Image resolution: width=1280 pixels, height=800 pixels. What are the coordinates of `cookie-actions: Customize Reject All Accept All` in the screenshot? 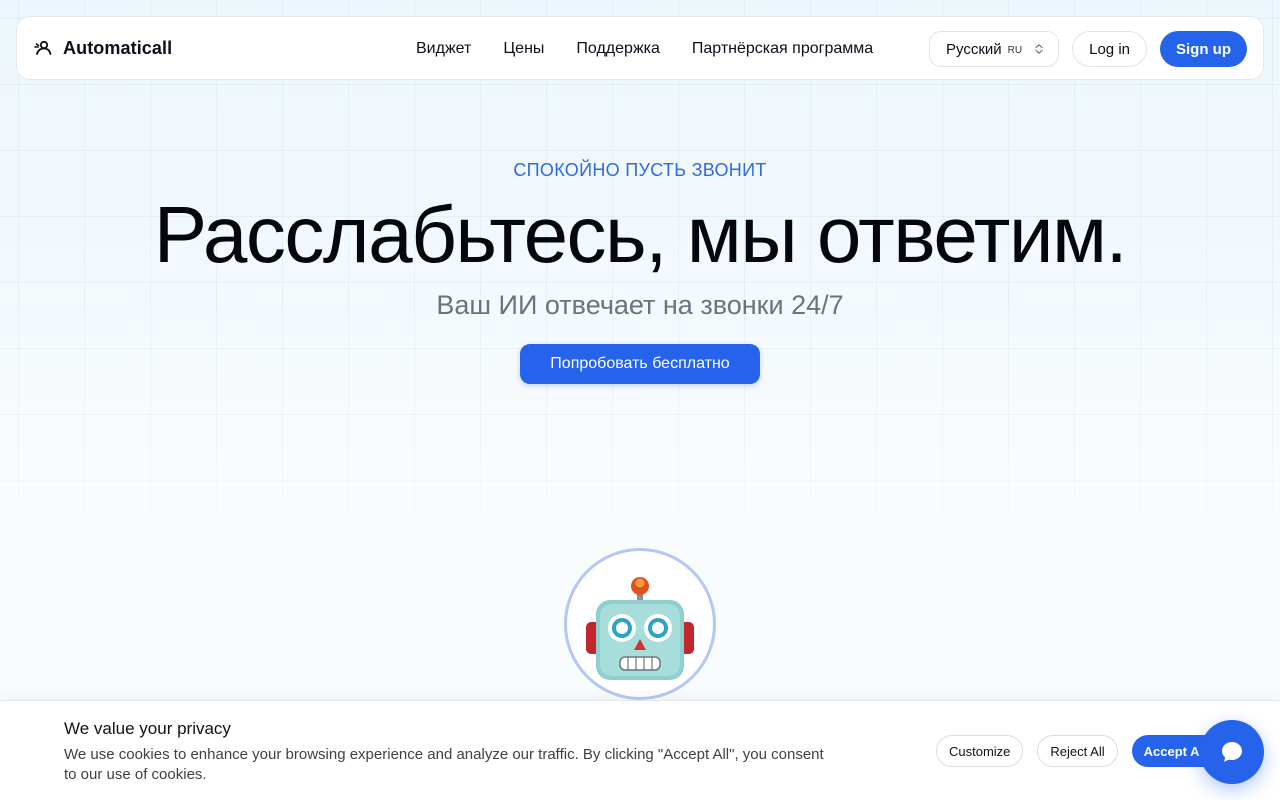 It's located at (1089, 751).